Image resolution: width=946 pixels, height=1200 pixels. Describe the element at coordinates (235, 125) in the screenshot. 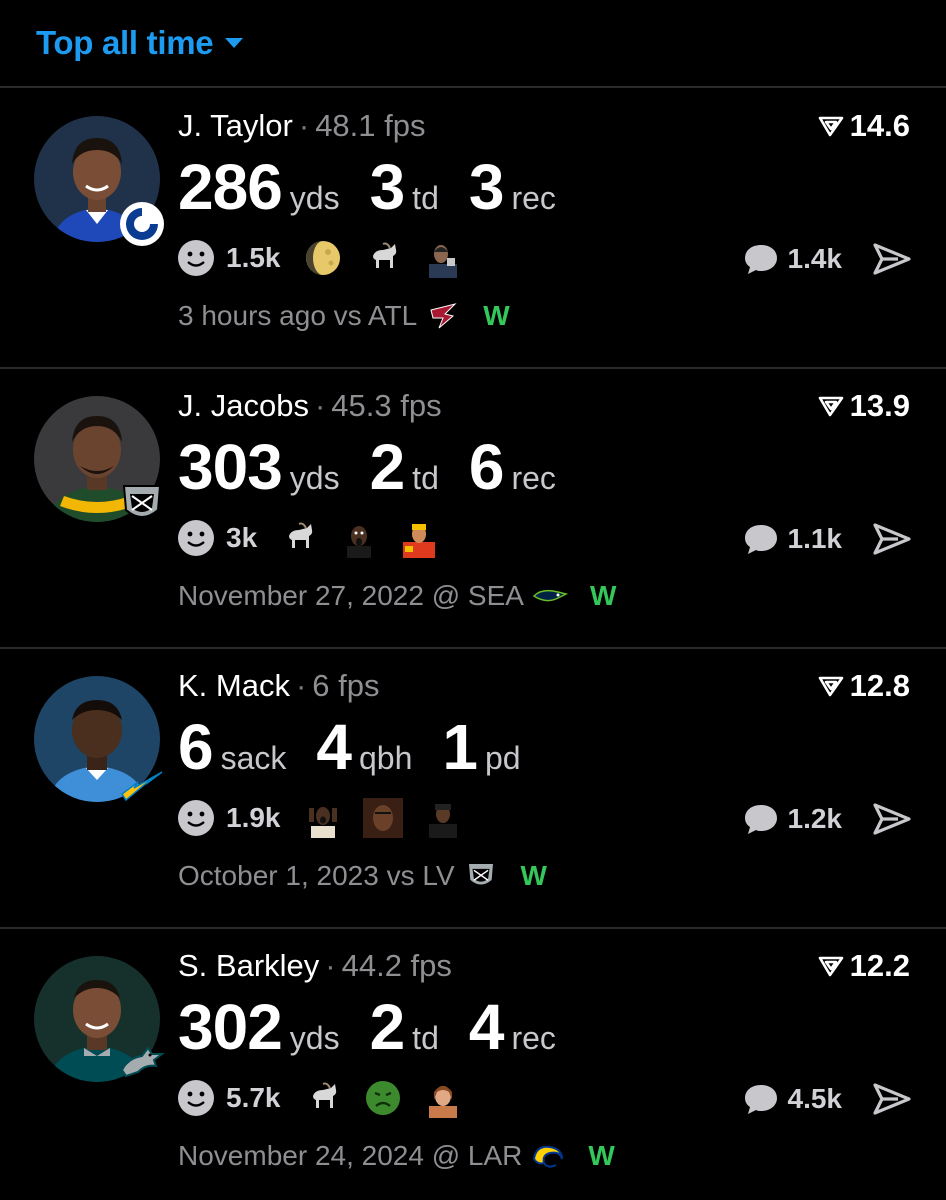

I see `player-name: J. Taylor` at that location.